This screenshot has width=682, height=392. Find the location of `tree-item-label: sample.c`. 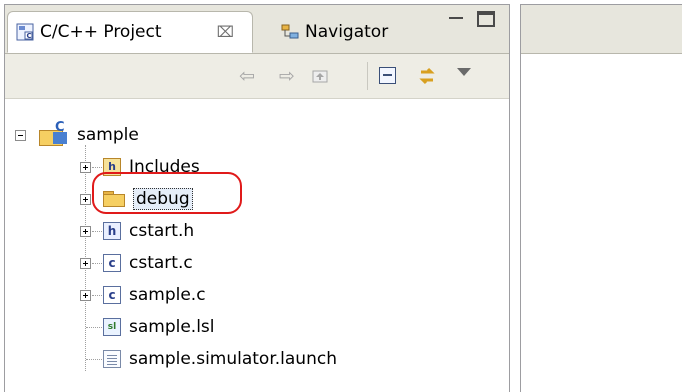

tree-item-label: sample.c is located at coordinates (167, 295).